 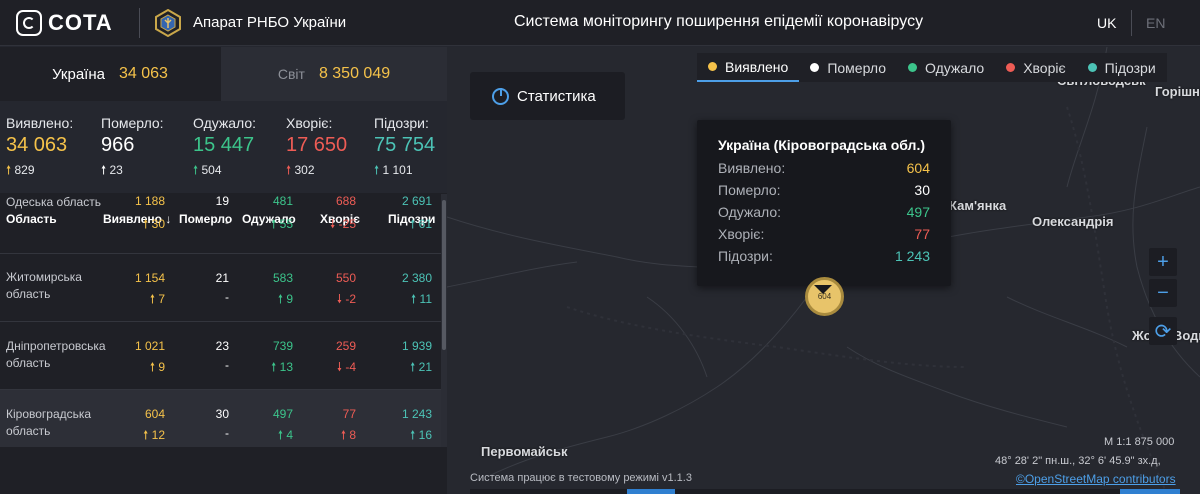 I want to click on row-recovered: 497, so click(x=282, y=414).